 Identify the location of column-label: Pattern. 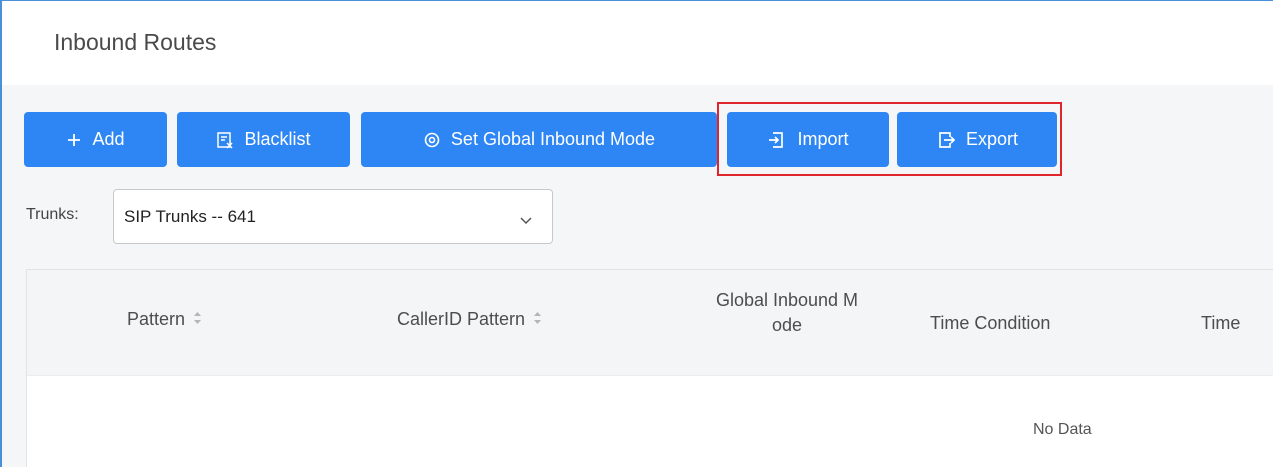
(156, 319).